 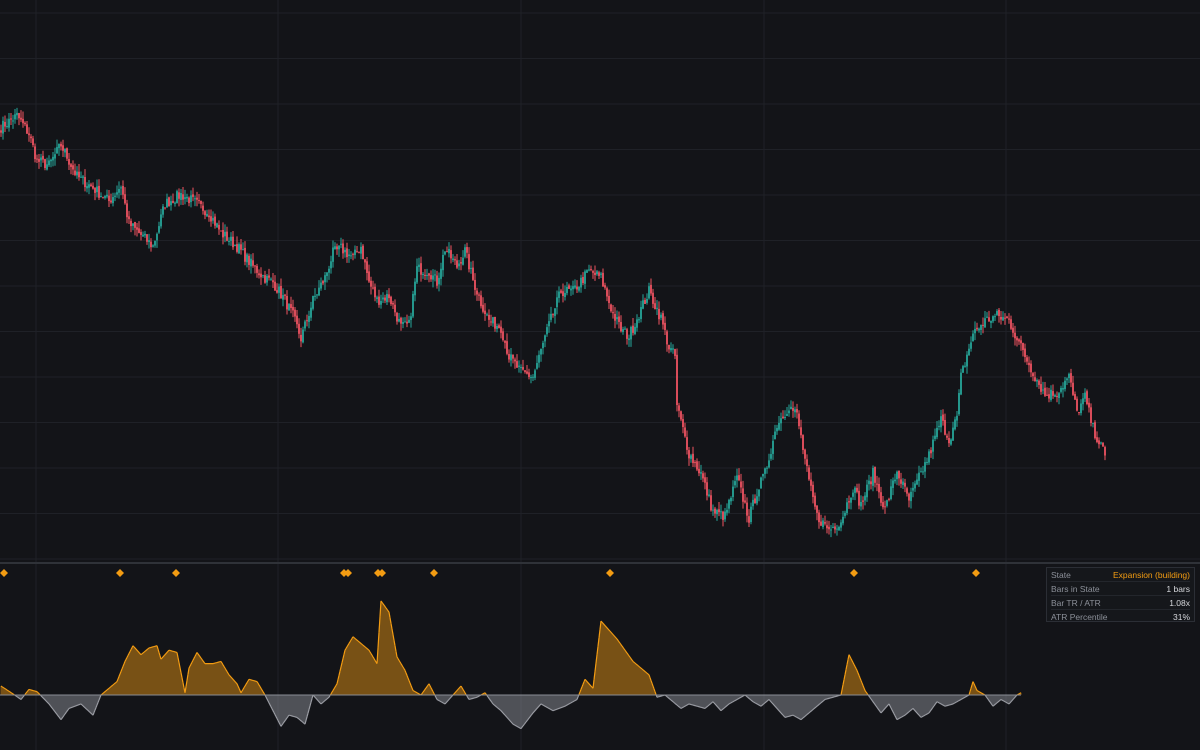 What do you see at coordinates (1120, 616) in the screenshot?
I see `atr-percentile-row: ATR Percentile 31%` at bounding box center [1120, 616].